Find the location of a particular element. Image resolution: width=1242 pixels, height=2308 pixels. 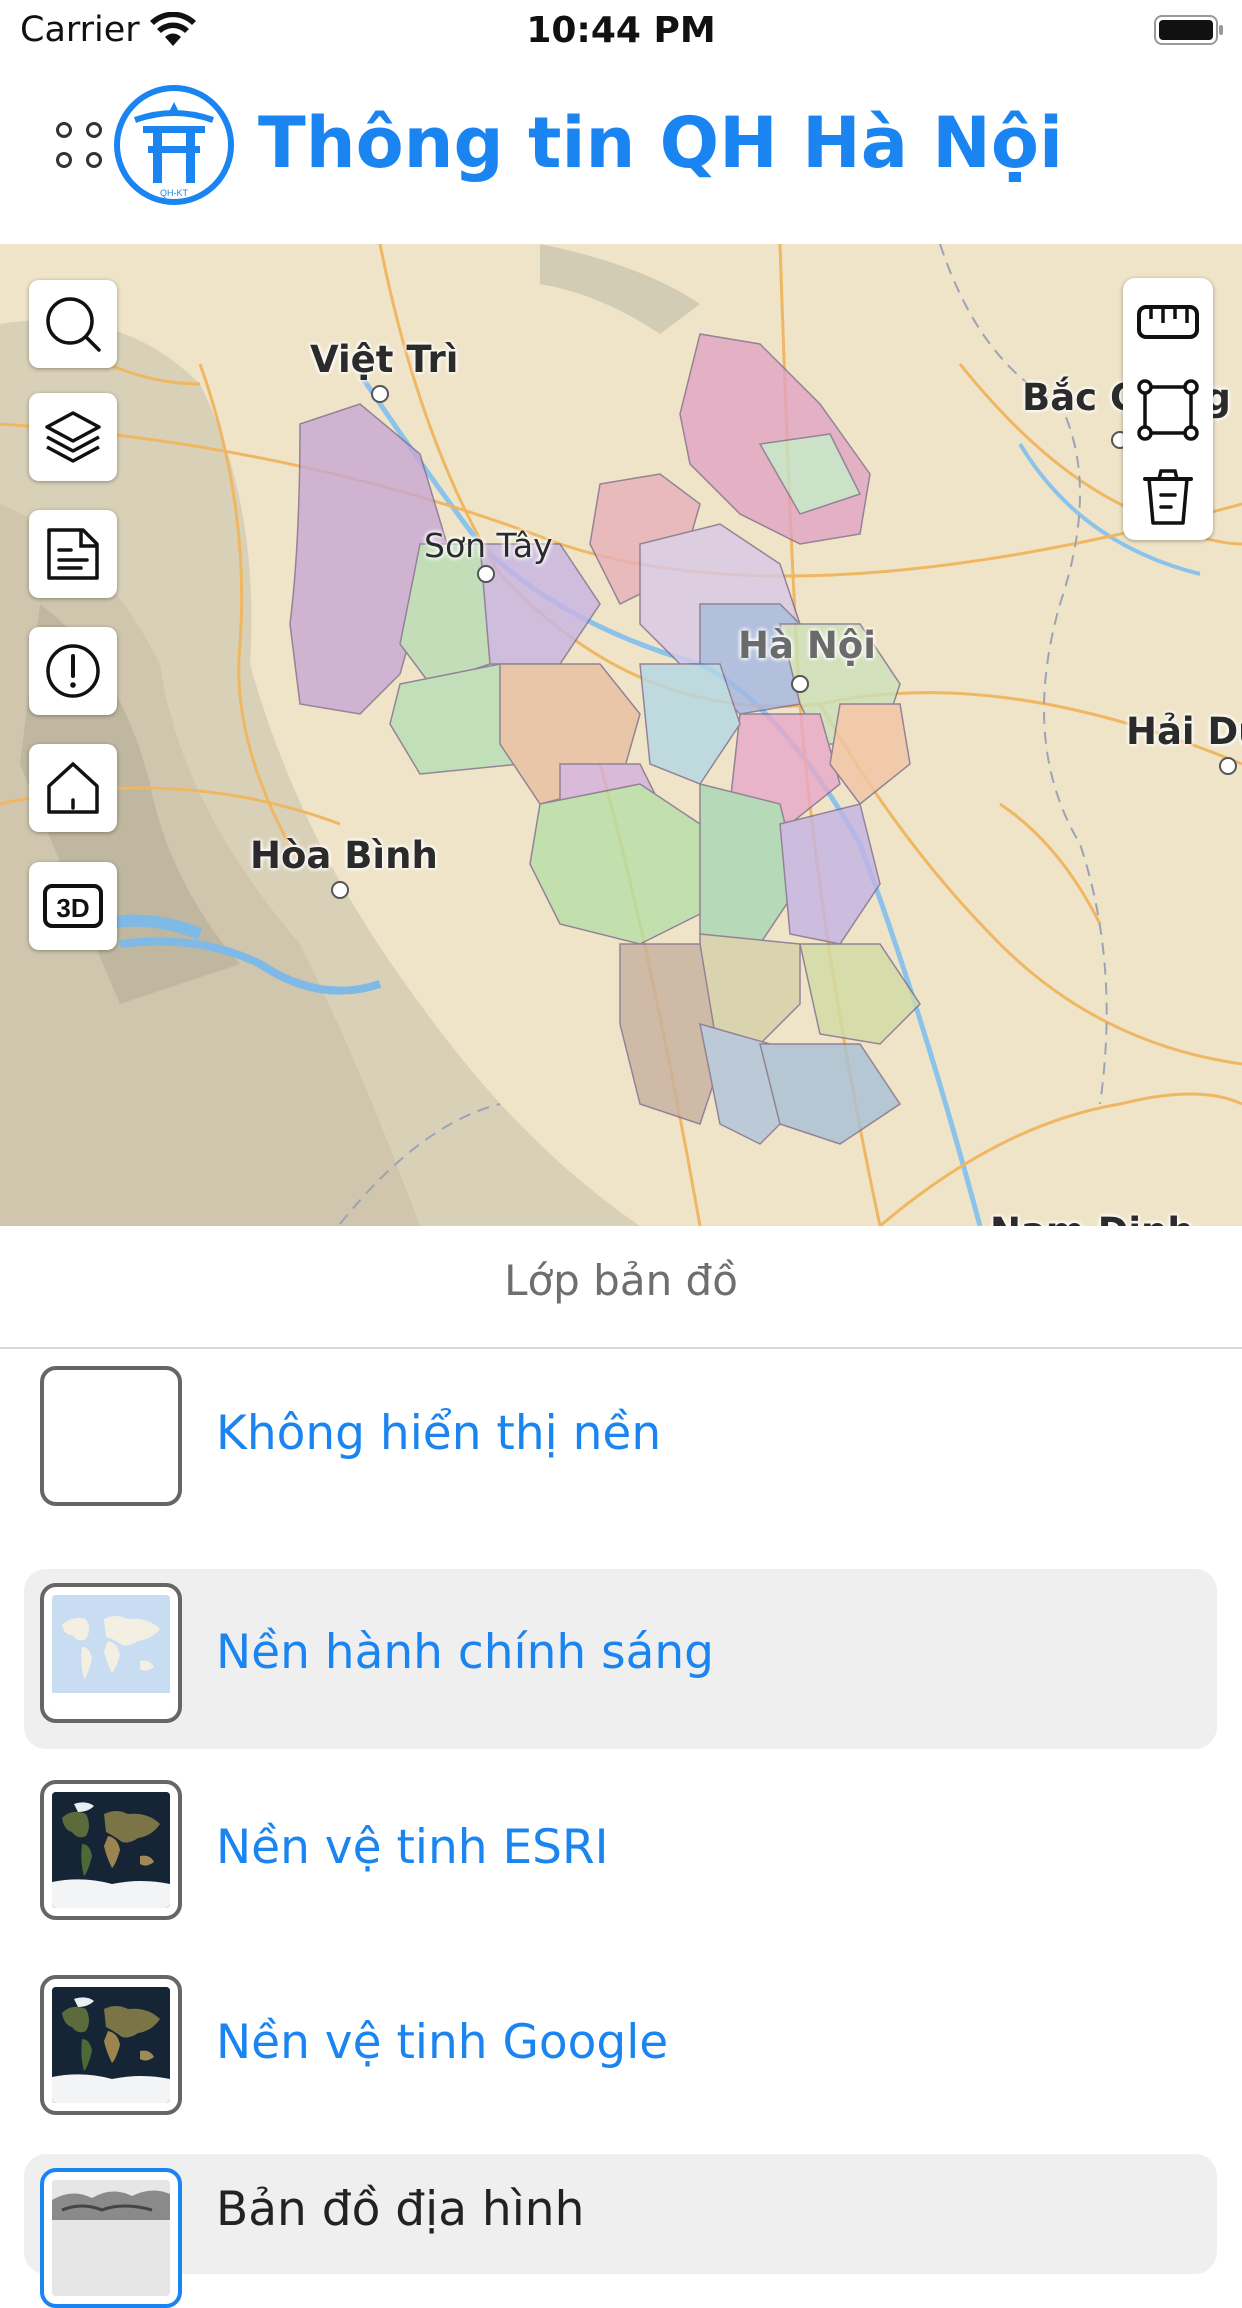

panel-title: Lớp bản đồ is located at coordinates (621, 1280).